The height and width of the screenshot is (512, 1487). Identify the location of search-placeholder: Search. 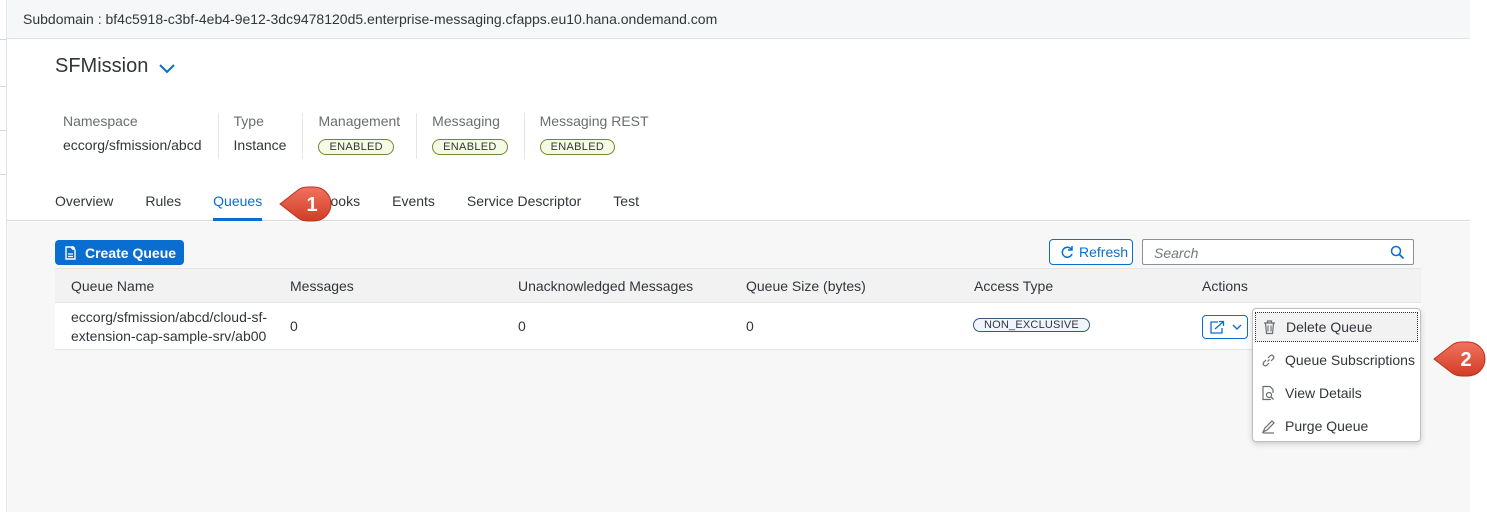
(1176, 253).